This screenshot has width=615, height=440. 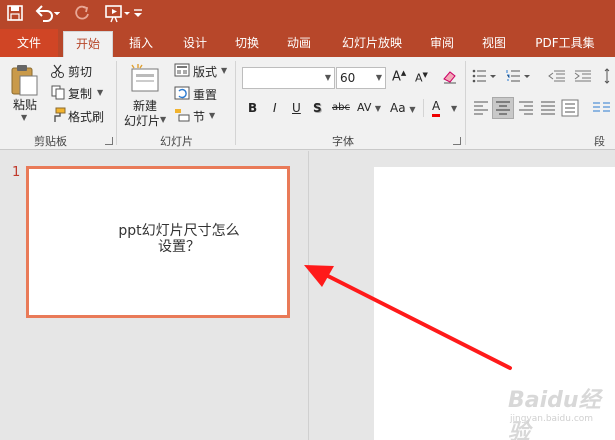 What do you see at coordinates (361, 78) in the screenshot?
I see `font-size-combo: 60 ▼` at bounding box center [361, 78].